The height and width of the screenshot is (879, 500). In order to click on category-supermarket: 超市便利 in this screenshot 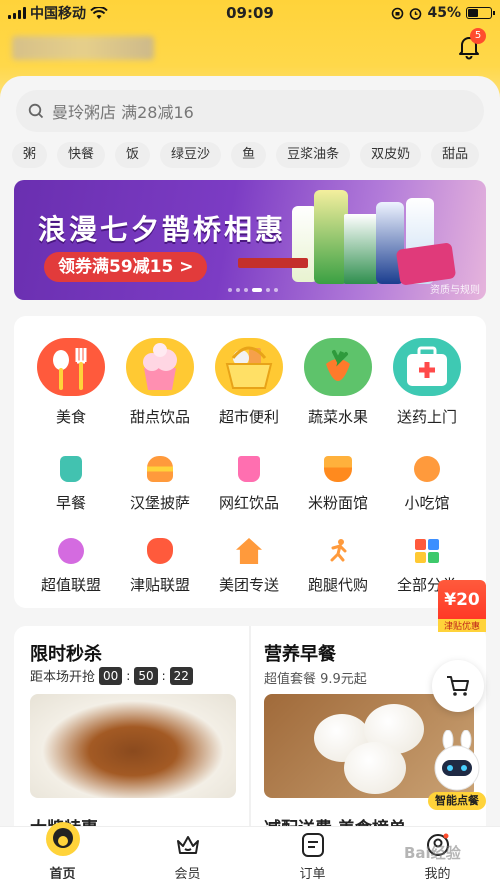, I will do `click(249, 382)`.